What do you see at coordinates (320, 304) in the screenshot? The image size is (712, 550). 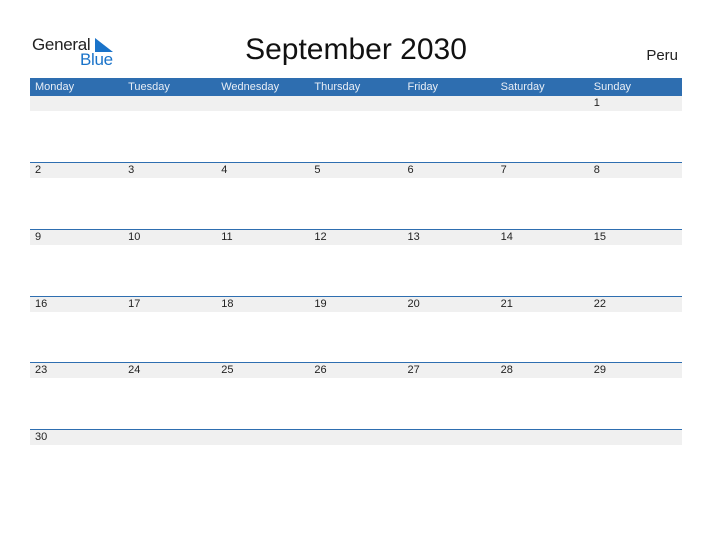 I see `day-cell: 19` at bounding box center [320, 304].